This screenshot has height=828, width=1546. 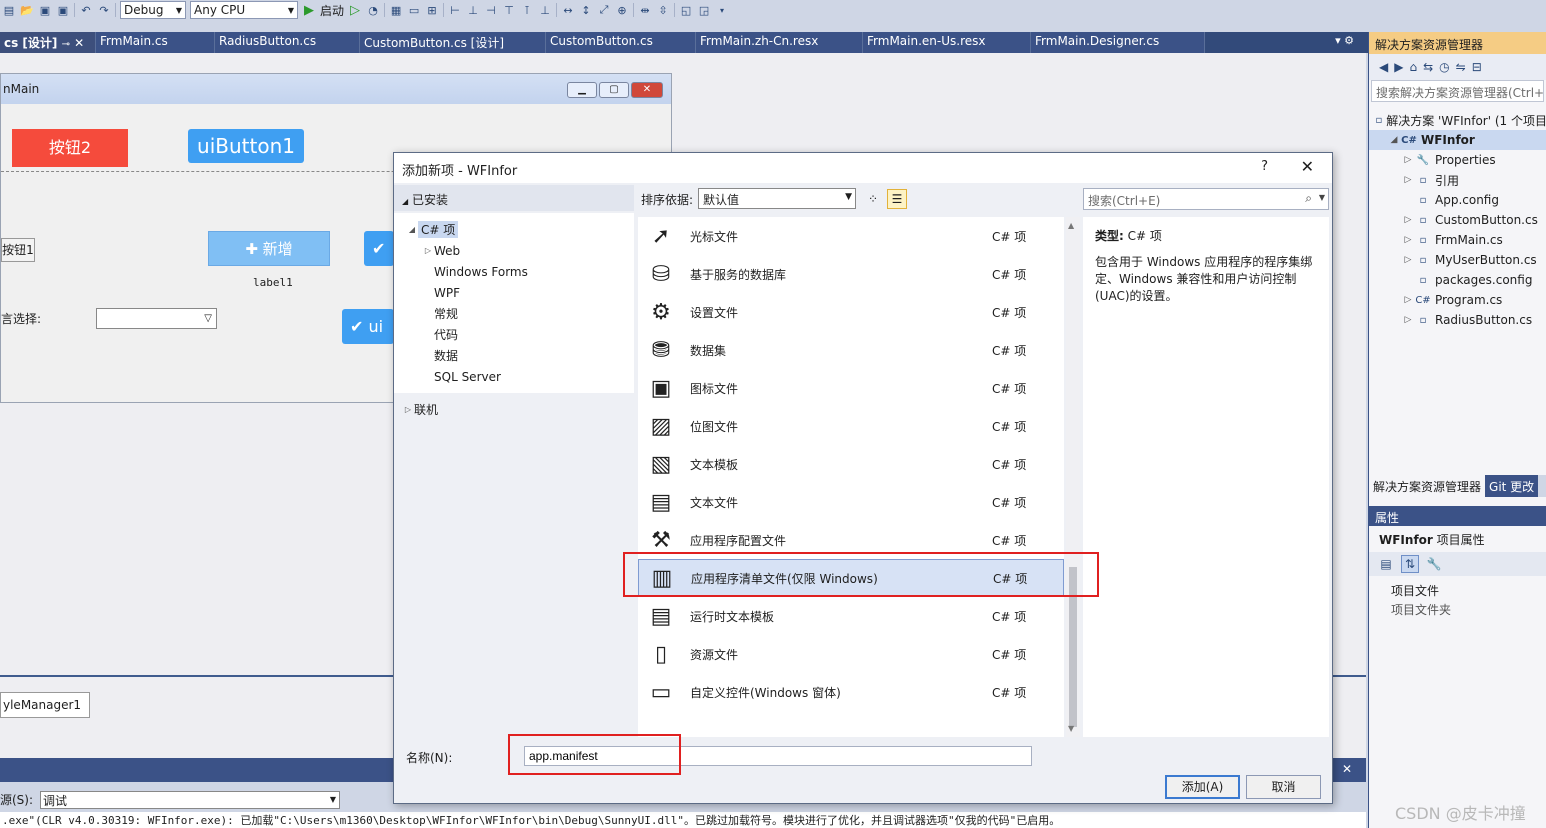 I want to click on tab-custombutton-design: CustomButton.cs [设计], so click(x=453, y=42).